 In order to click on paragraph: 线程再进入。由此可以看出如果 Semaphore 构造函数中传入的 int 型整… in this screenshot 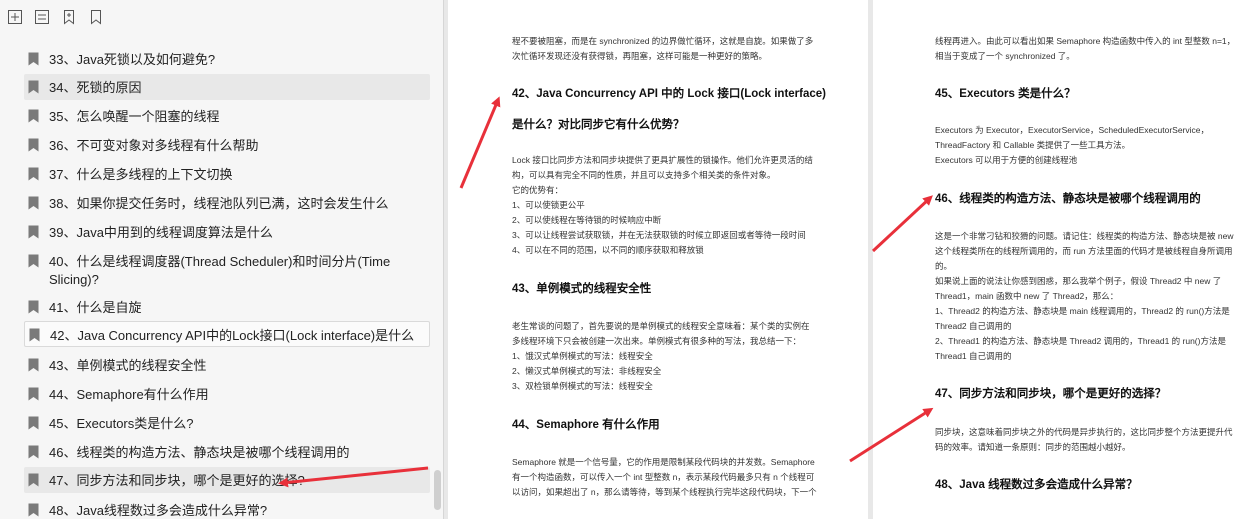, I will do `click(1085, 49)`.